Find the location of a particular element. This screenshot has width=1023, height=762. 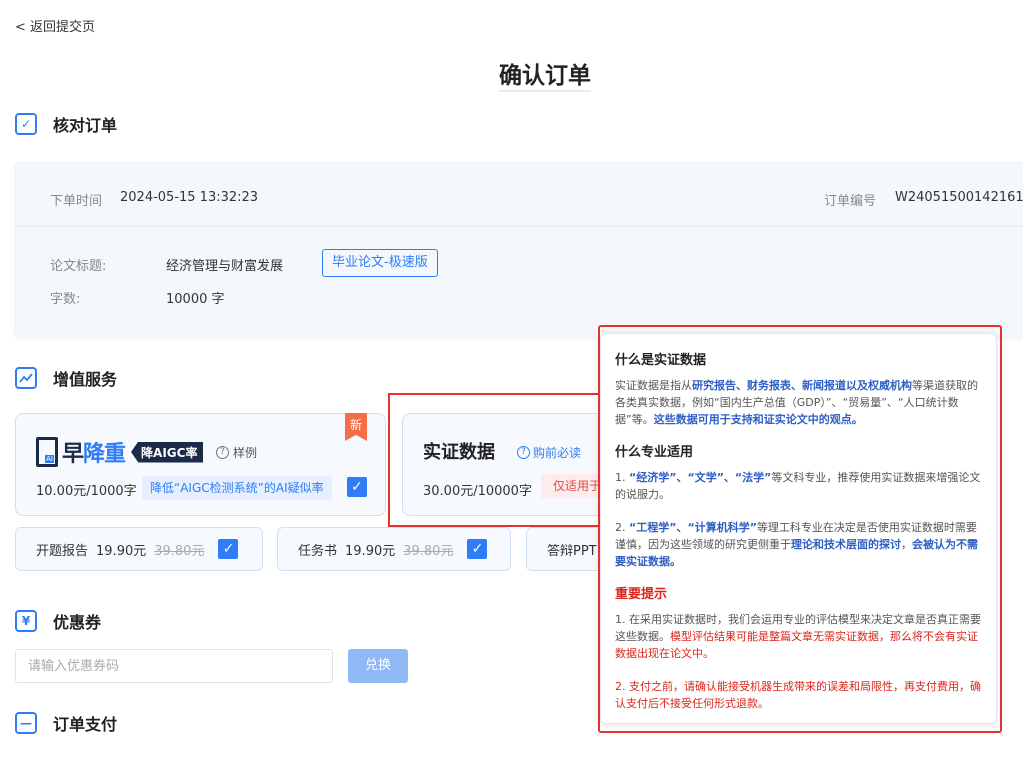

aigc-logo: AI 早降重 降AIGC率 is located at coordinates (120, 452).